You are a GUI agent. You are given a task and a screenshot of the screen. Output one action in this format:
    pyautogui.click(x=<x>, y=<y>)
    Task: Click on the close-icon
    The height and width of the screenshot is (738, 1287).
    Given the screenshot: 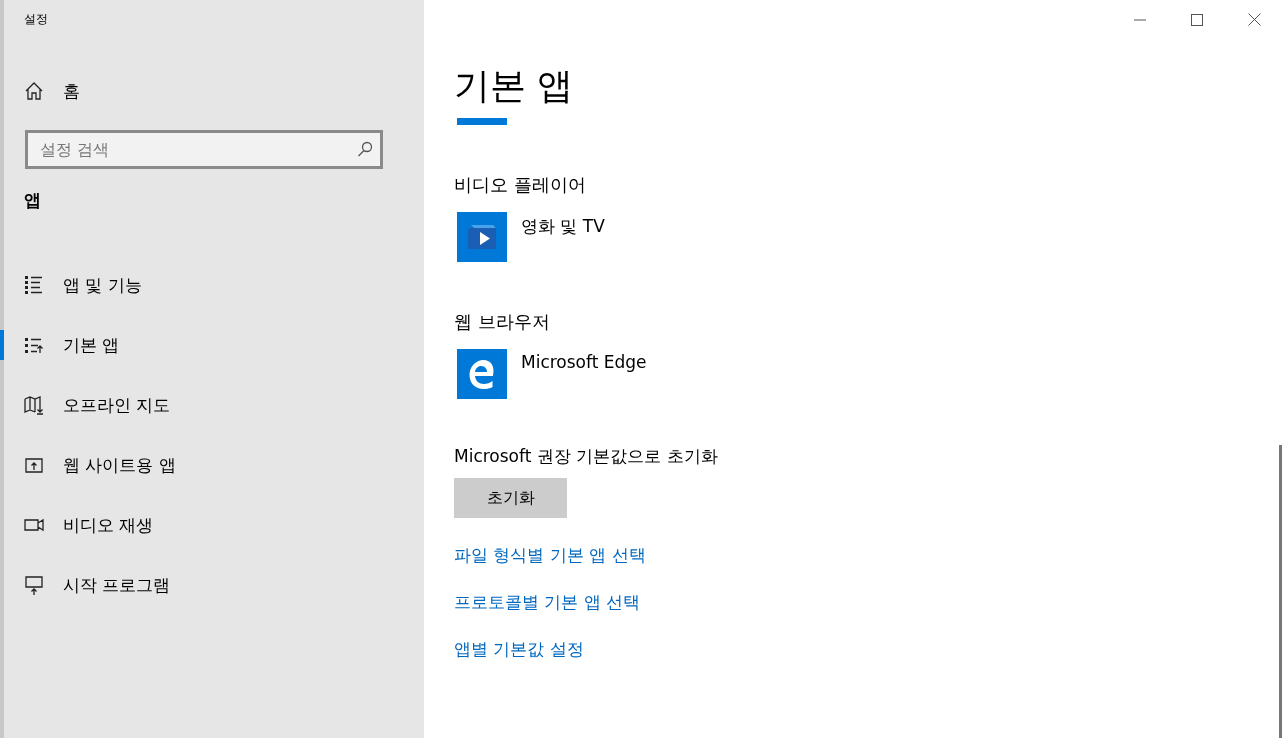 What is the action you would take?
    pyautogui.click(x=1254, y=19)
    